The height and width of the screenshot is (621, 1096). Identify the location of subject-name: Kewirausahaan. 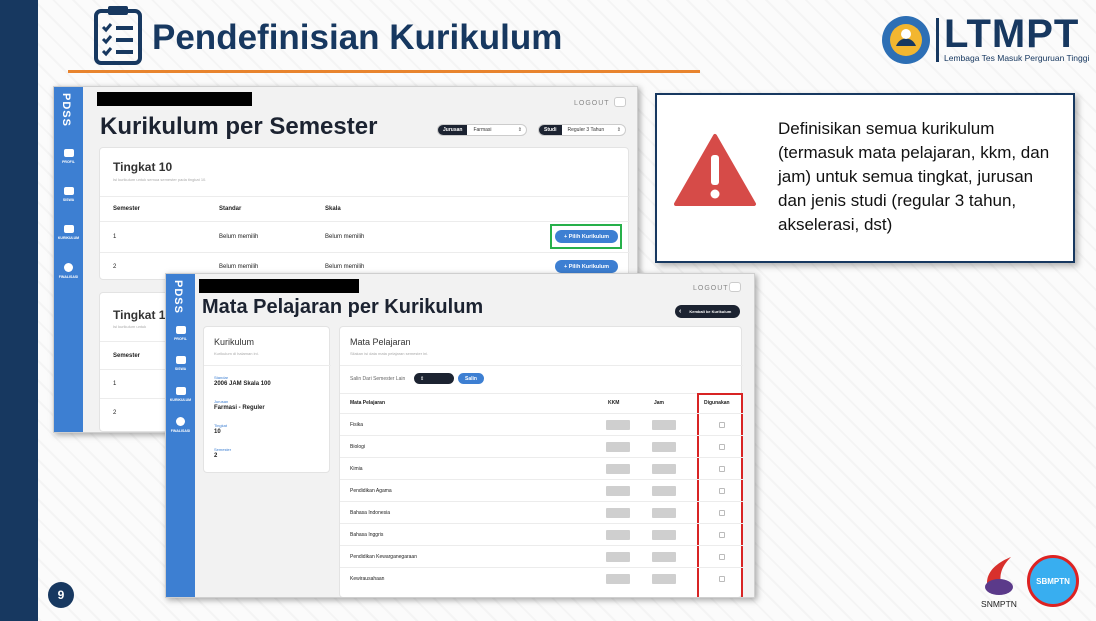
(367, 579).